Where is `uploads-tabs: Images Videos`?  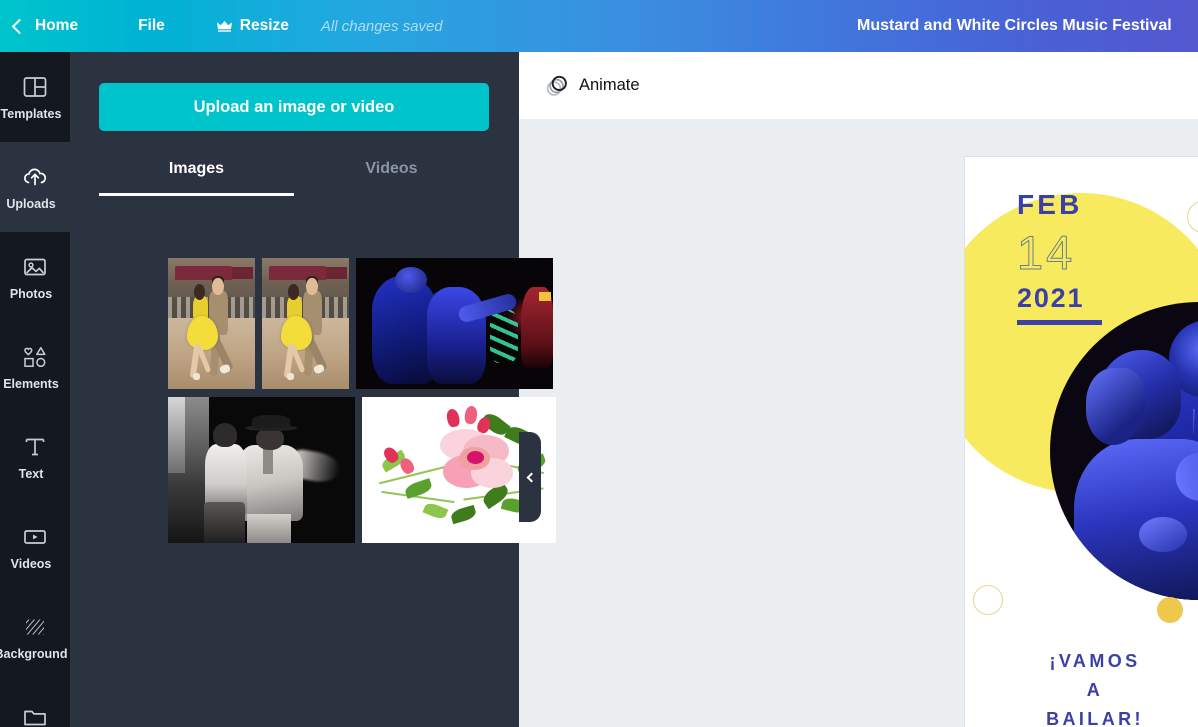
uploads-tabs: Images Videos is located at coordinates (294, 171).